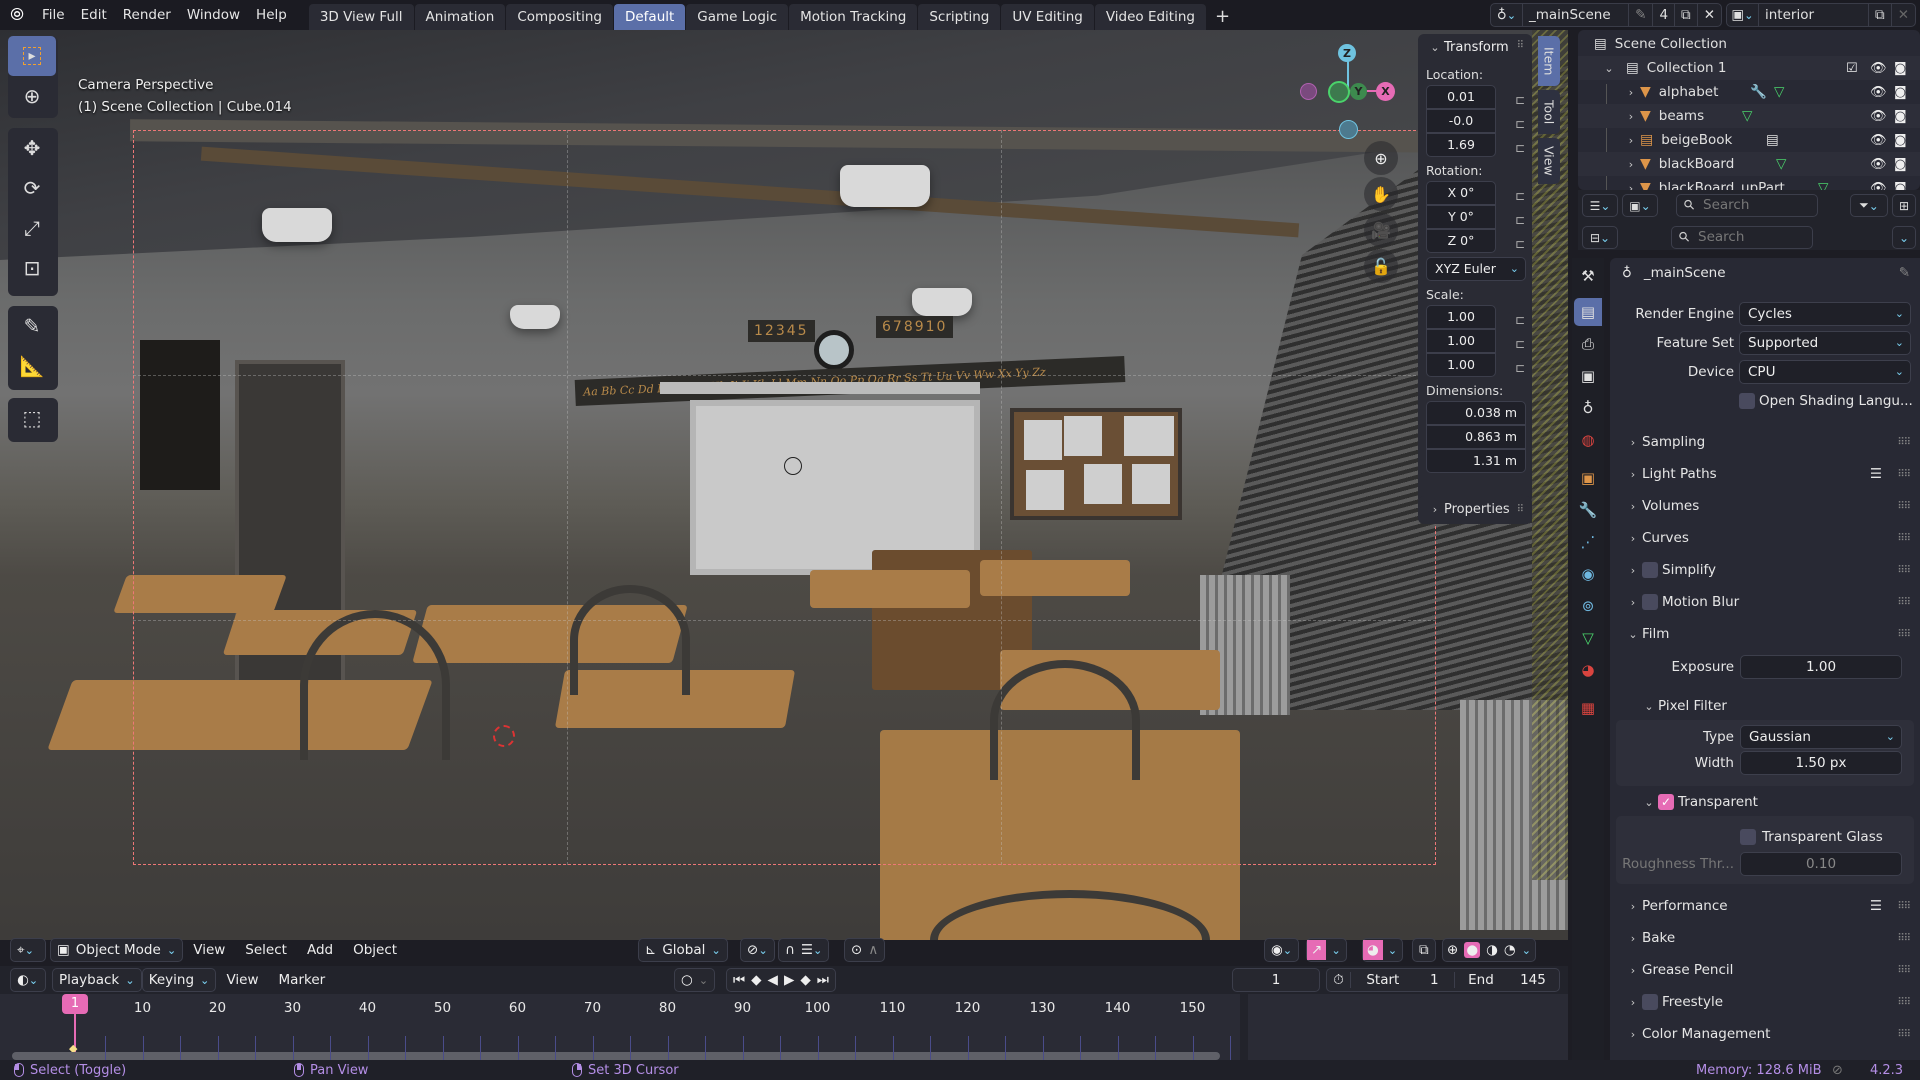  Describe the element at coordinates (1588, 574) in the screenshot. I see `physics-tab: ◉` at that location.